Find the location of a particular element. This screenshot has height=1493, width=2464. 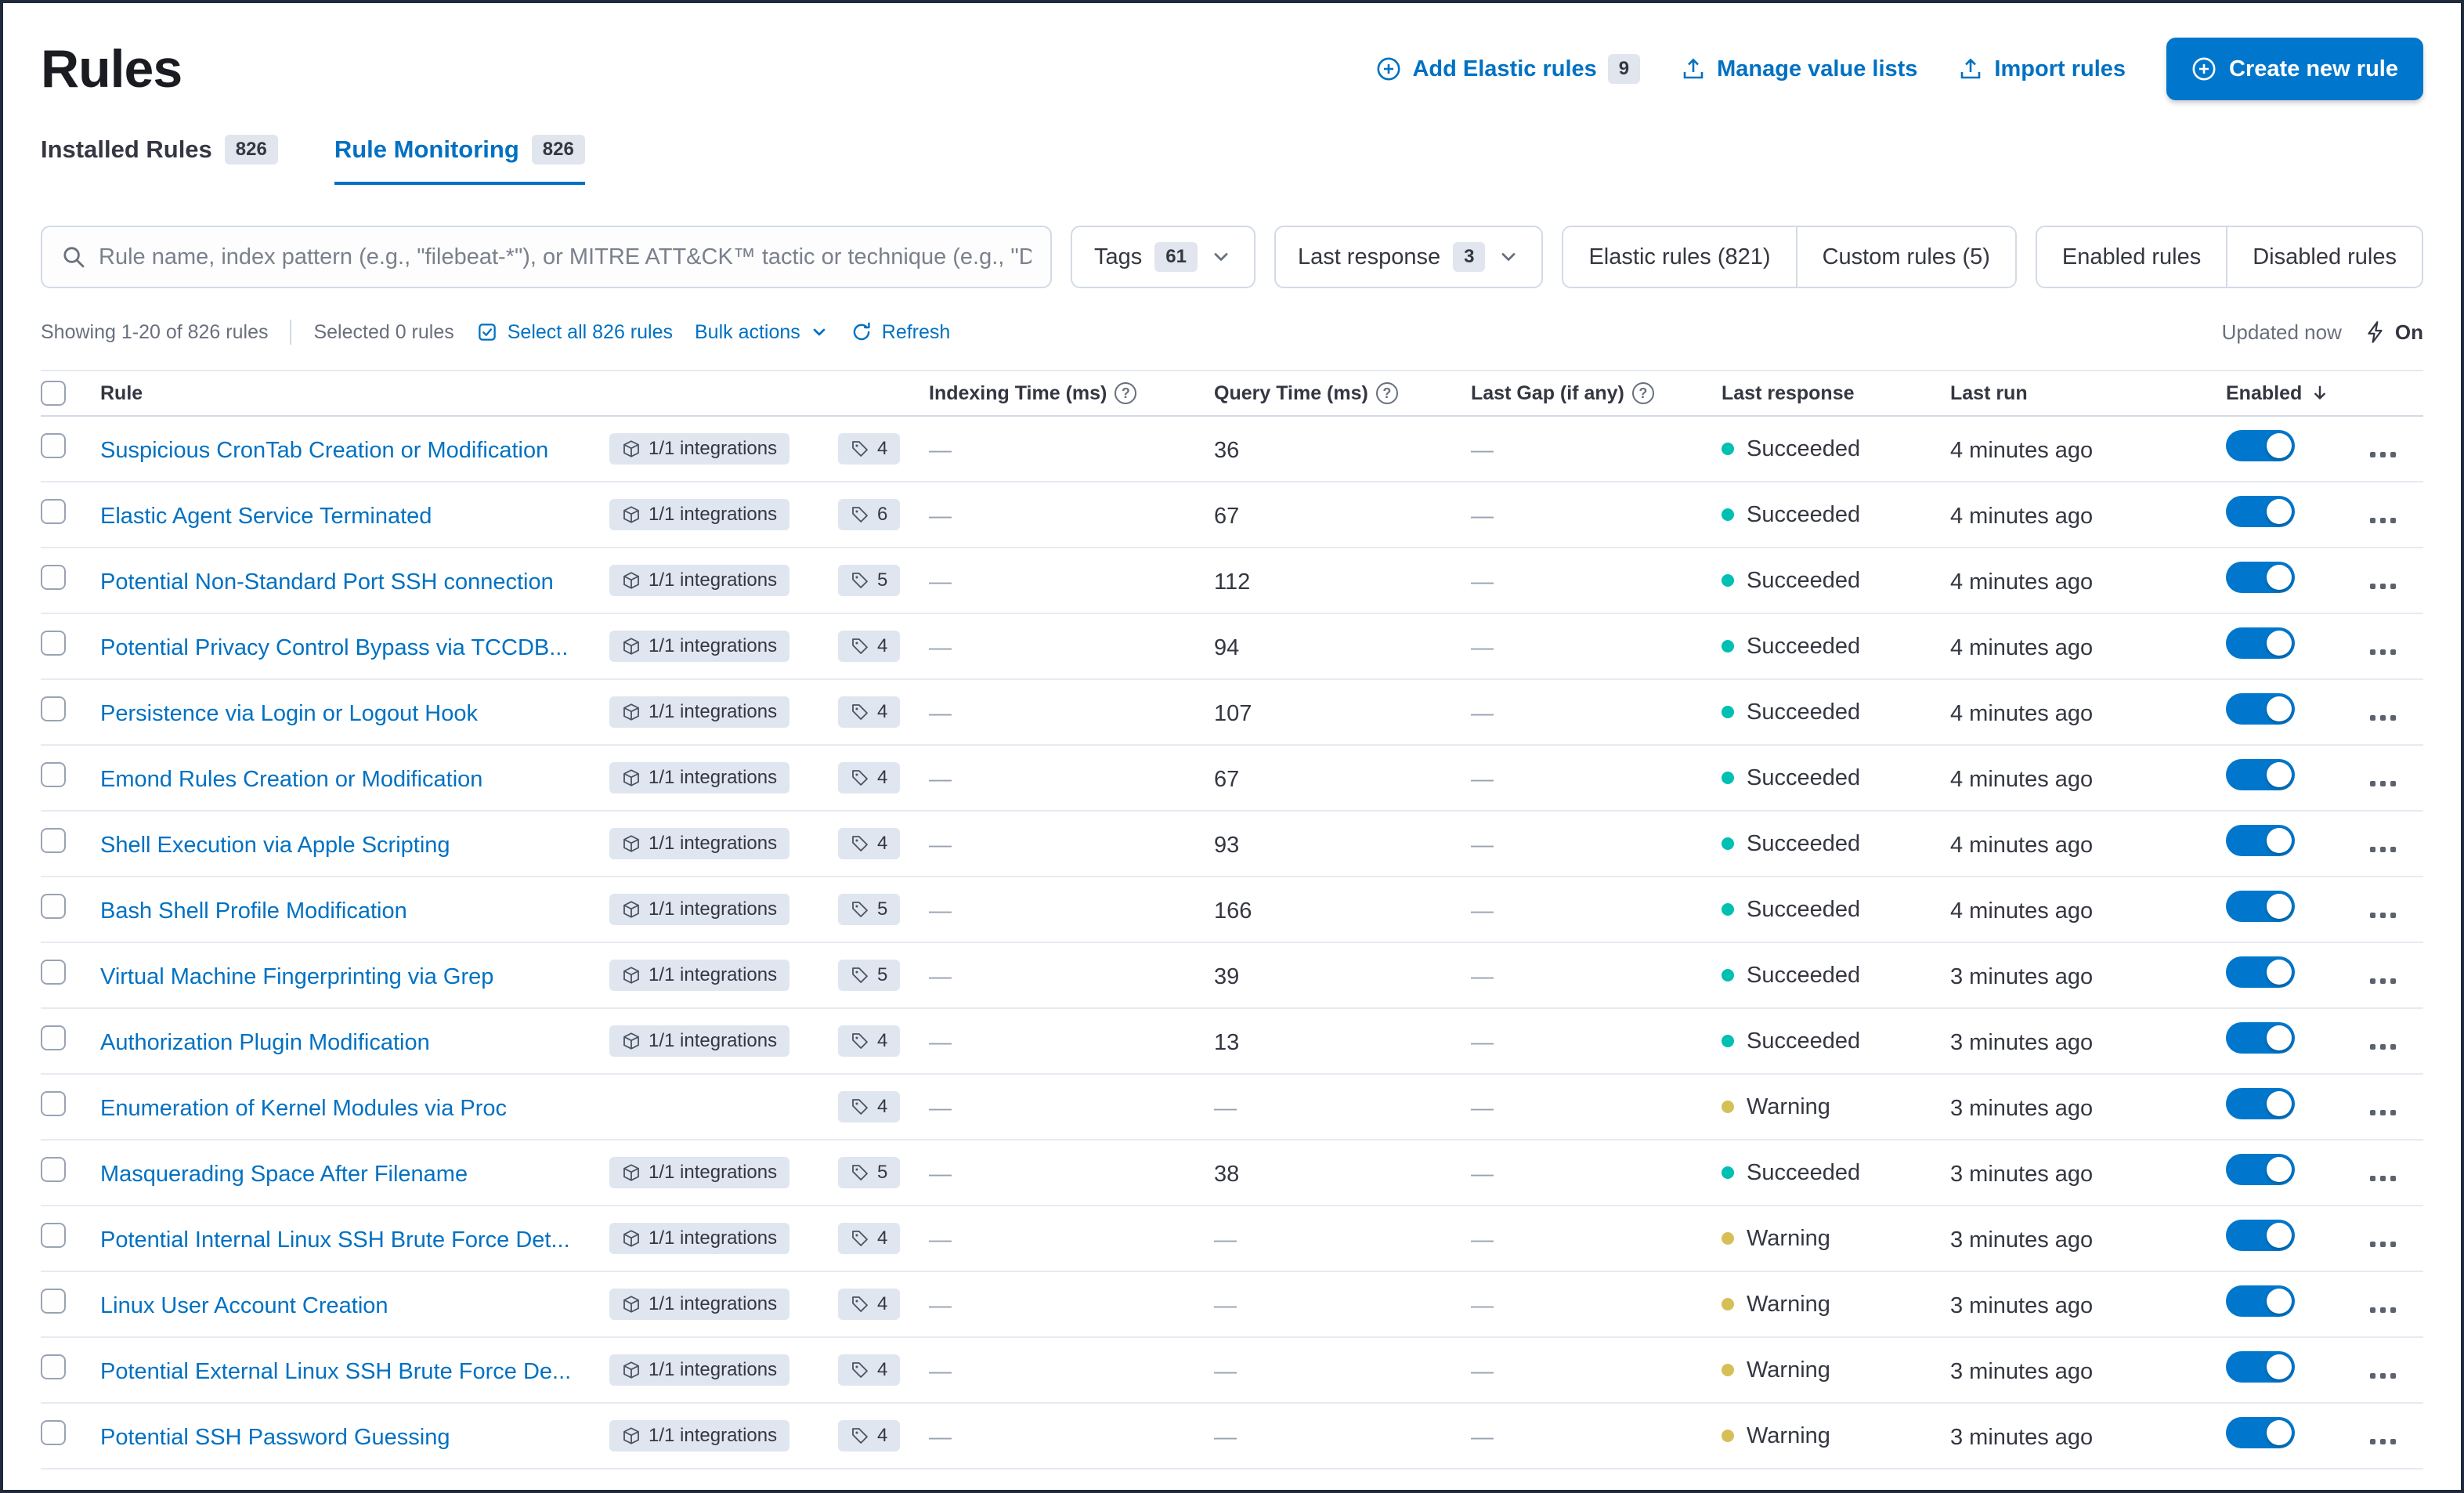

refresh-button: Refresh is located at coordinates (900, 333).